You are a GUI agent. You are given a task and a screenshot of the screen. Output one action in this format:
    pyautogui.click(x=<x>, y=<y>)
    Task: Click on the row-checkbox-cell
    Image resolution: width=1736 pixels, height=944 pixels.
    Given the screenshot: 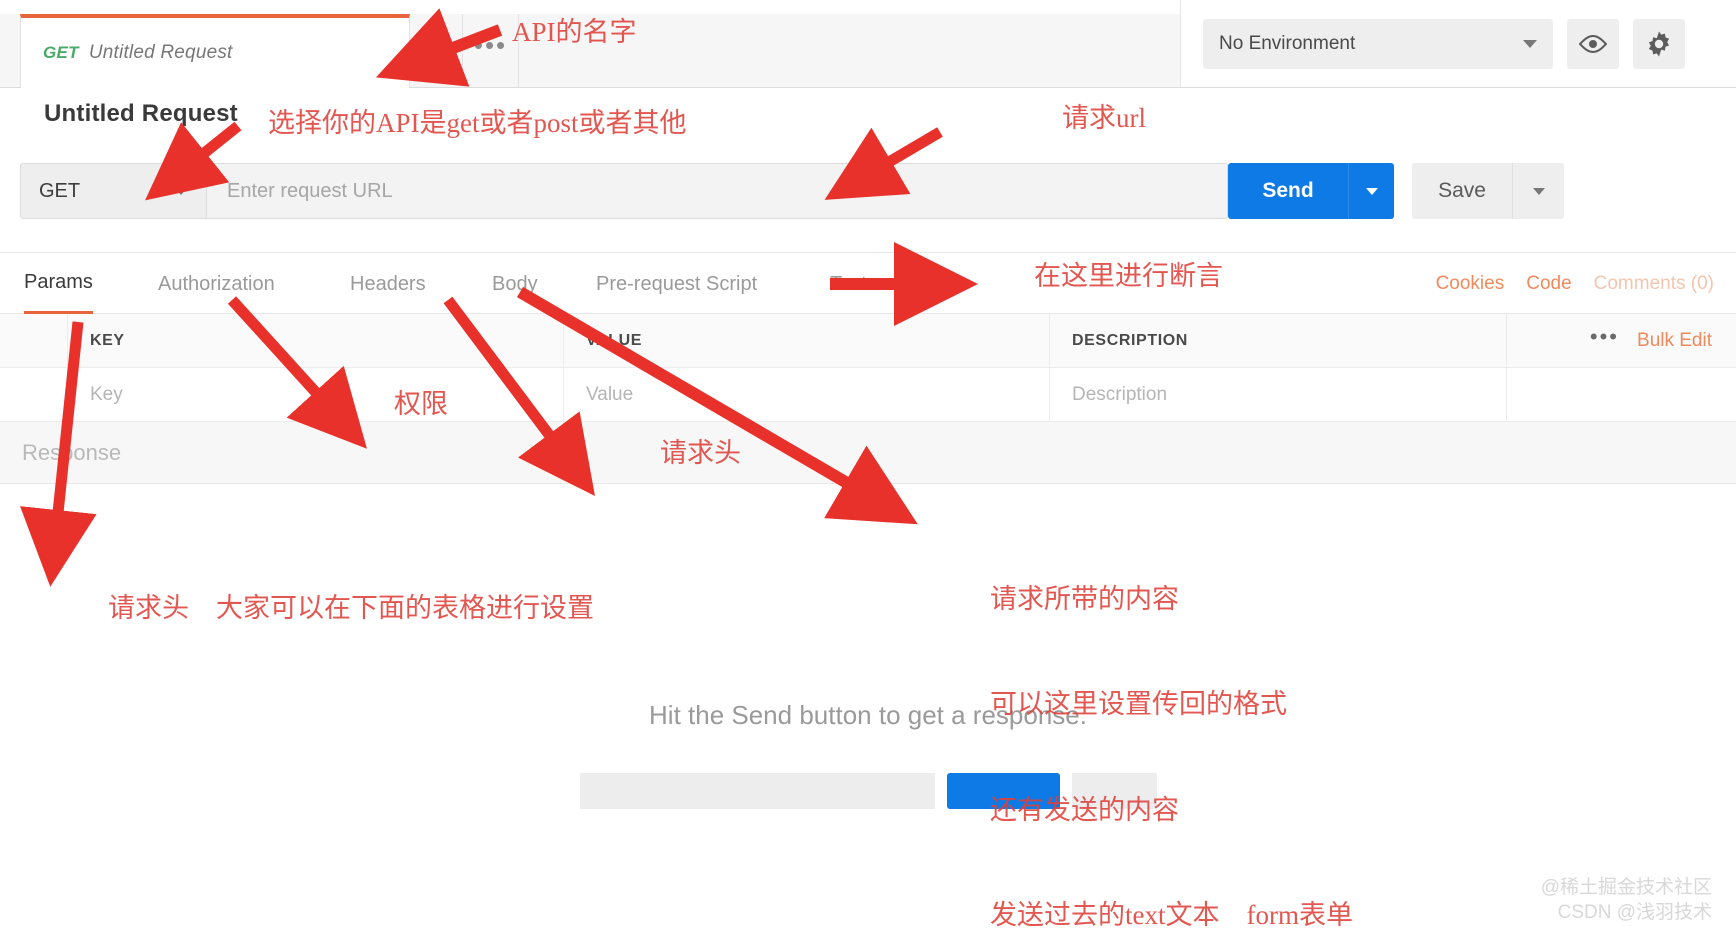 What is the action you would take?
    pyautogui.click(x=34, y=394)
    